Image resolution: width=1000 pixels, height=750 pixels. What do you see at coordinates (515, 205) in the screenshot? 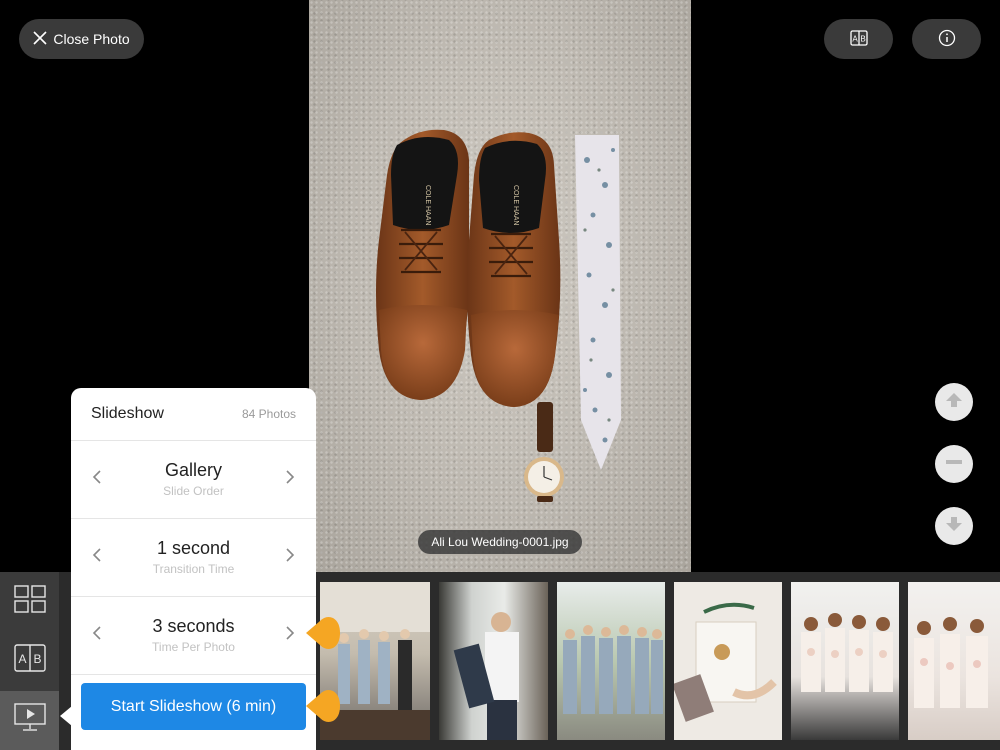
I see `shoe-brand-right: COLE HAAN` at bounding box center [515, 205].